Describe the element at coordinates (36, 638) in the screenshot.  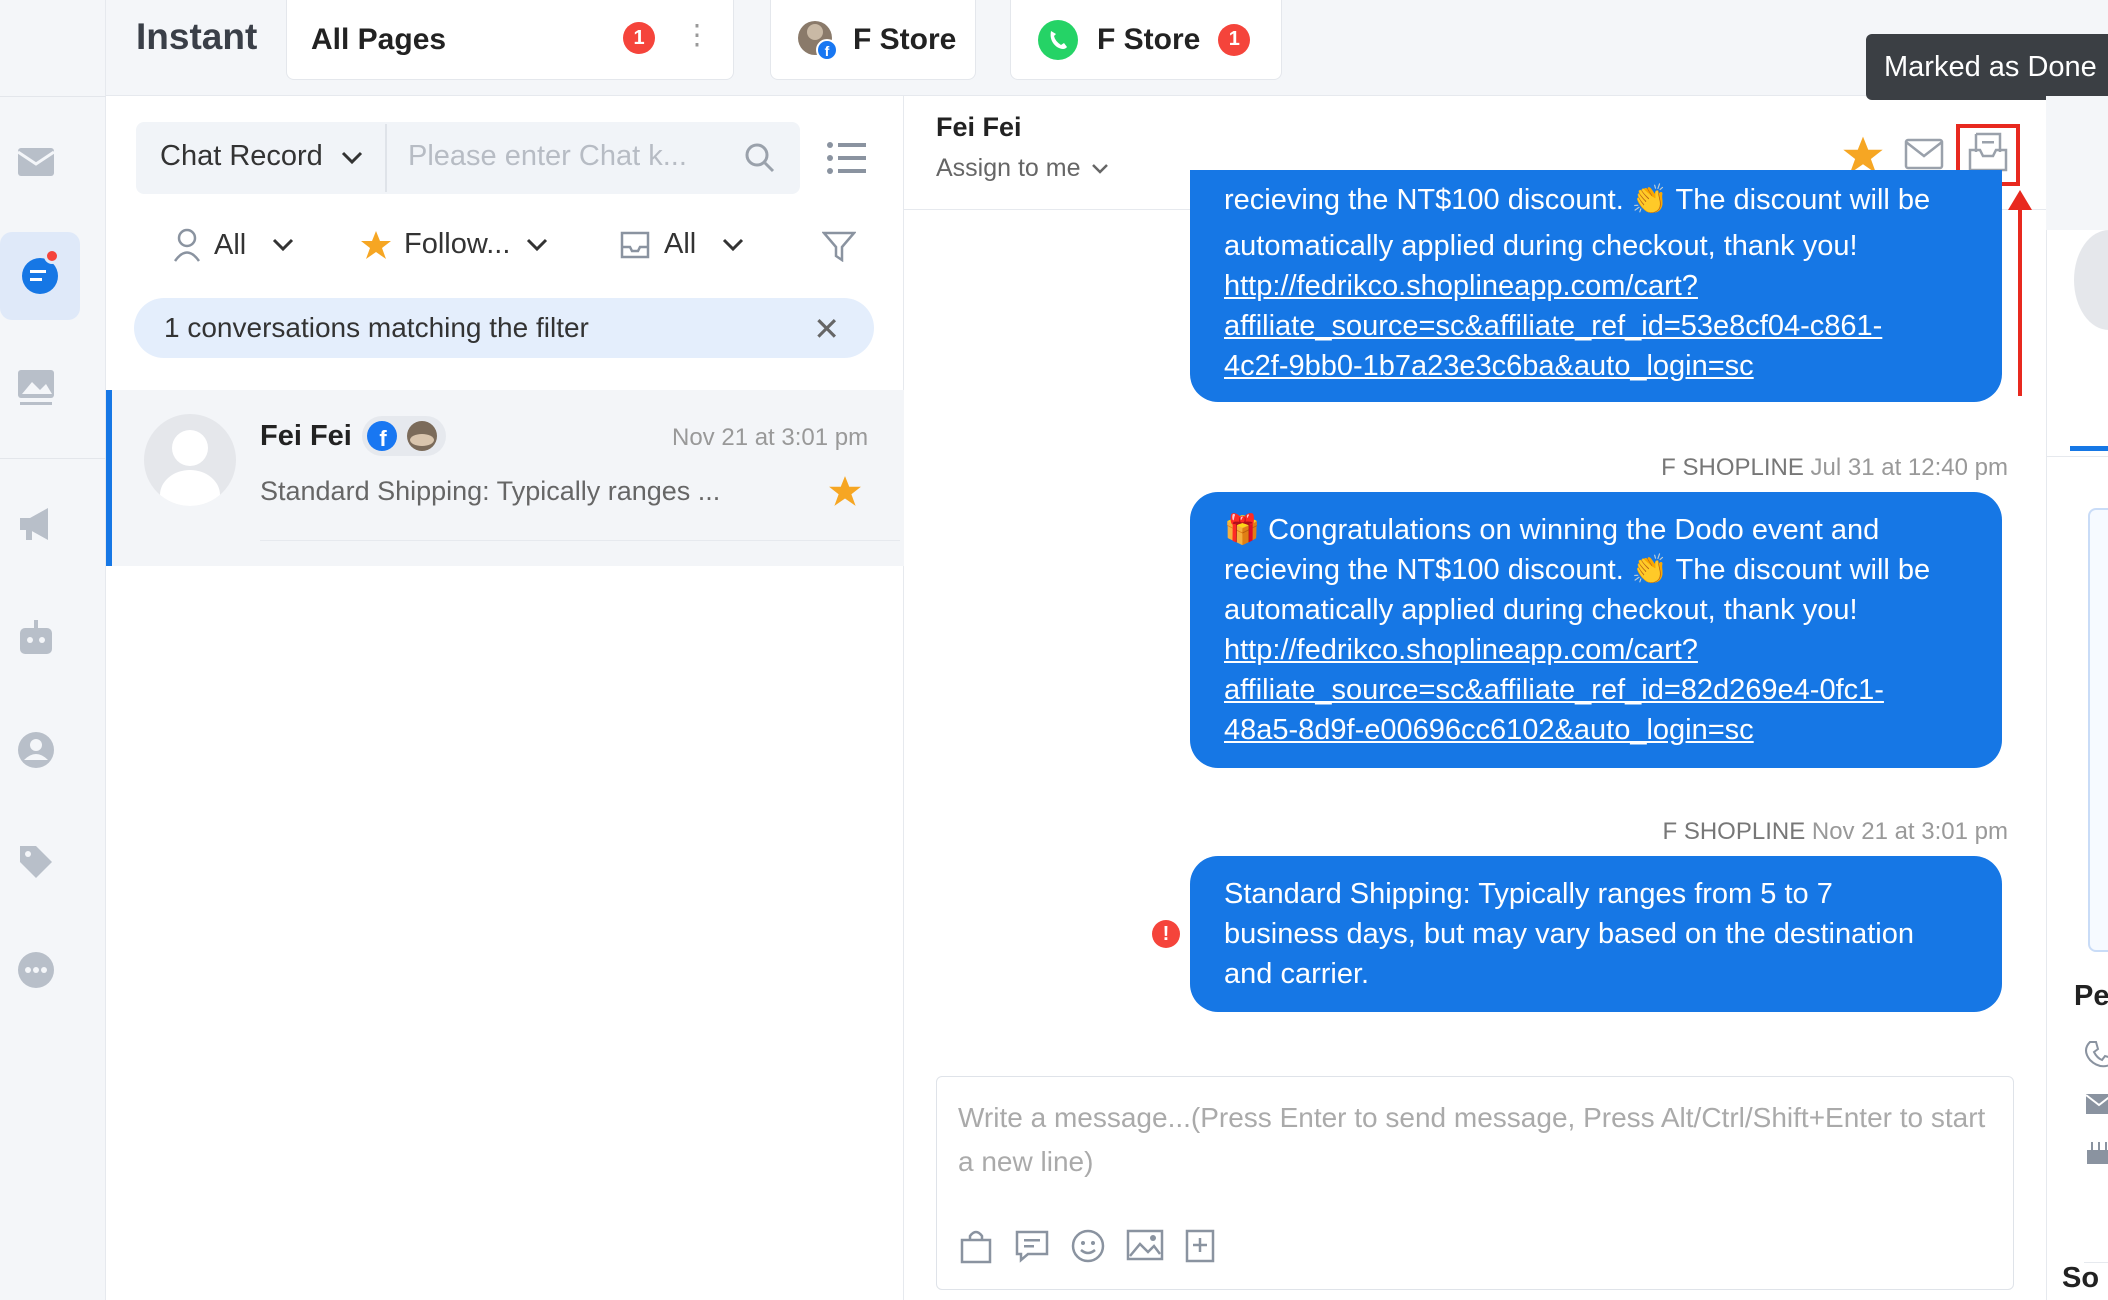
I see `bot-icon` at that location.